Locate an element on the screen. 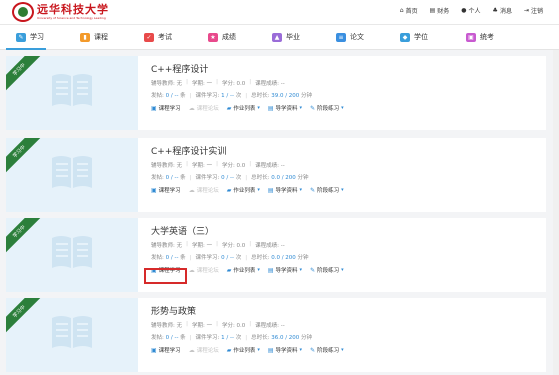  duration-value: 36.0 / 200 is located at coordinates (285, 338).